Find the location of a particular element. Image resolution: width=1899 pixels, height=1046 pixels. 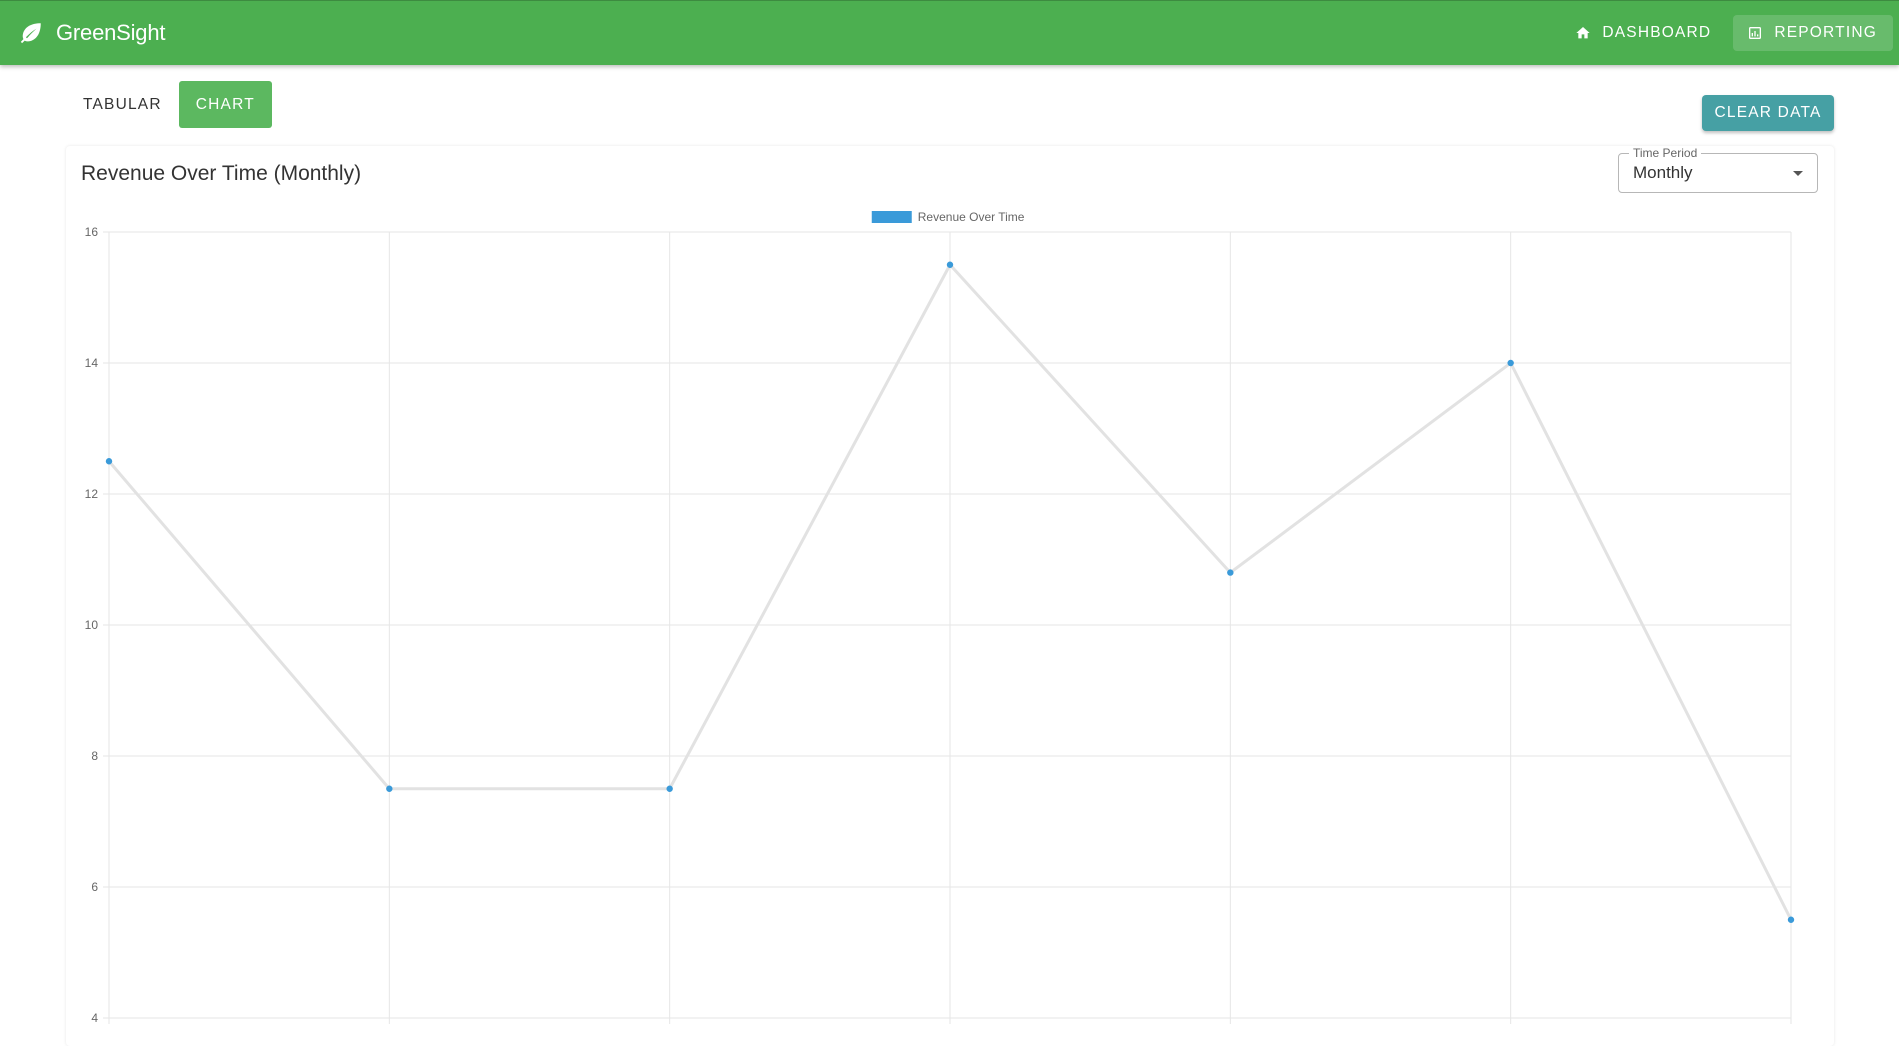

nav-reporting-label: REPORTING is located at coordinates (1825, 32).